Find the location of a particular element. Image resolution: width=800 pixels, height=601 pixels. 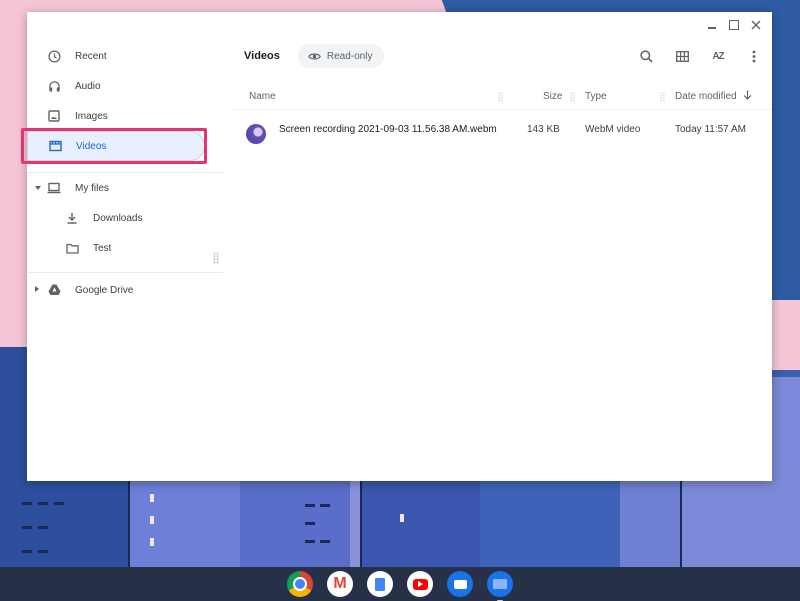

search-icon is located at coordinates (646, 56).